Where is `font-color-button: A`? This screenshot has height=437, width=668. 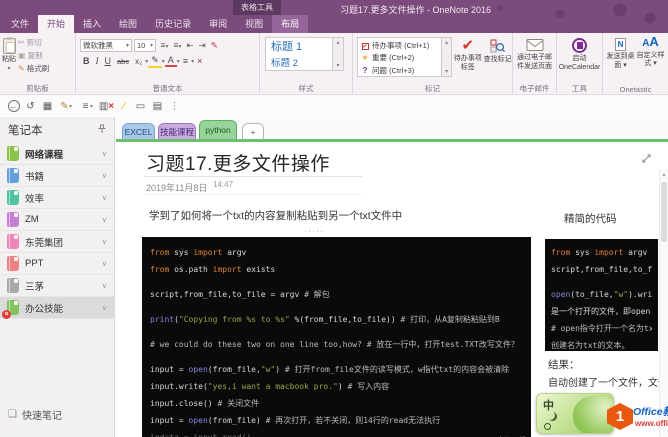
font-color-button: A is located at coordinates (170, 61).